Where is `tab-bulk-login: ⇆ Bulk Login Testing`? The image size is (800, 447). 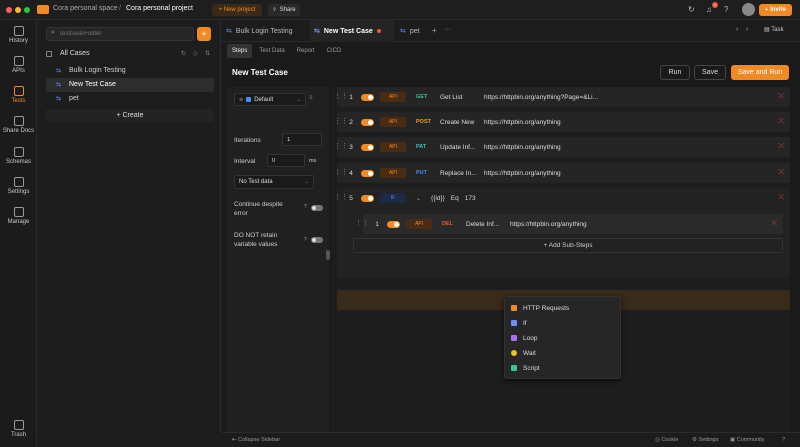 tab-bulk-login: ⇆ Bulk Login Testing is located at coordinates (265, 31).